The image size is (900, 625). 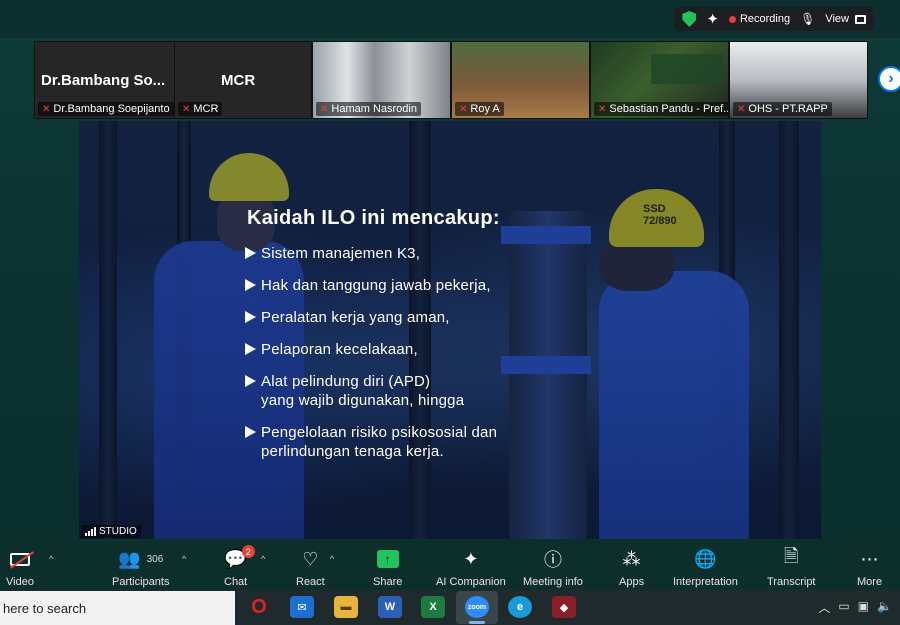 I want to click on participants-count: 306, so click(x=155, y=559).